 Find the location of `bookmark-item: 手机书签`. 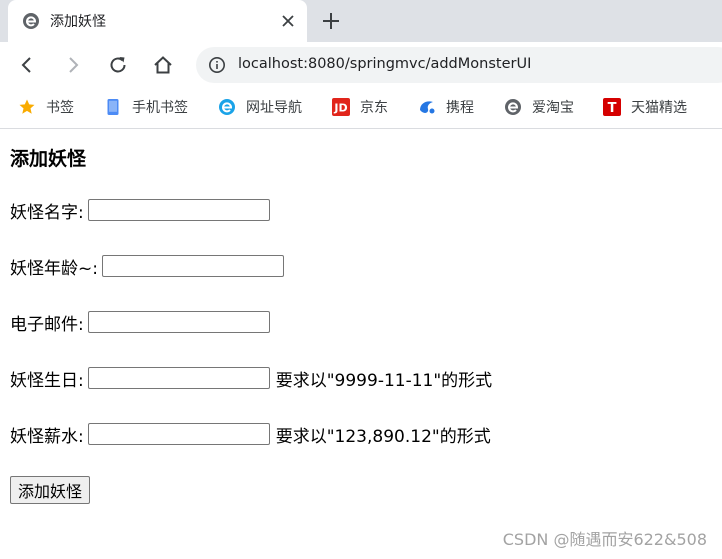

bookmark-item: 手机书签 is located at coordinates (146, 107).